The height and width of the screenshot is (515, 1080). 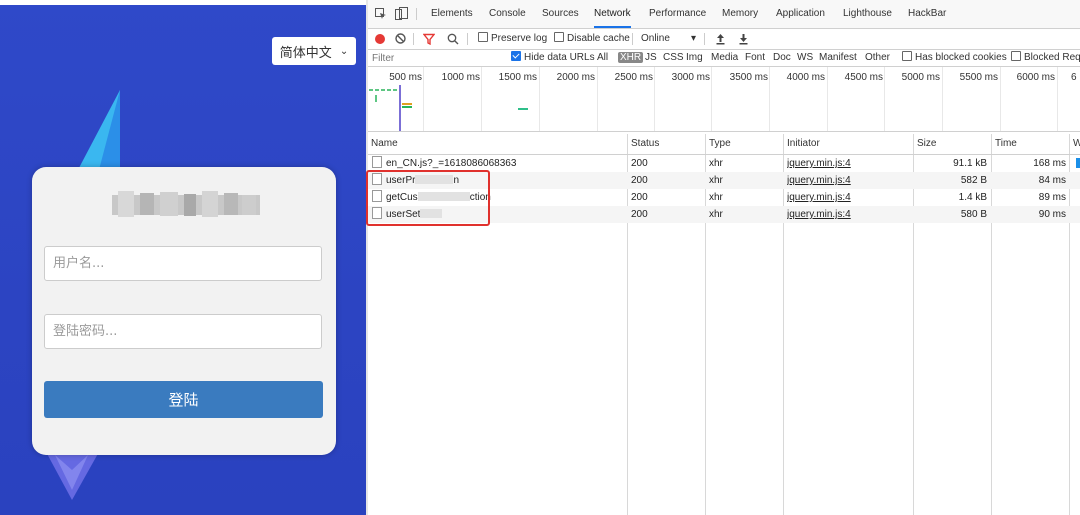 What do you see at coordinates (671, 39) in the screenshot?
I see `throttling-select: Online ▾` at bounding box center [671, 39].